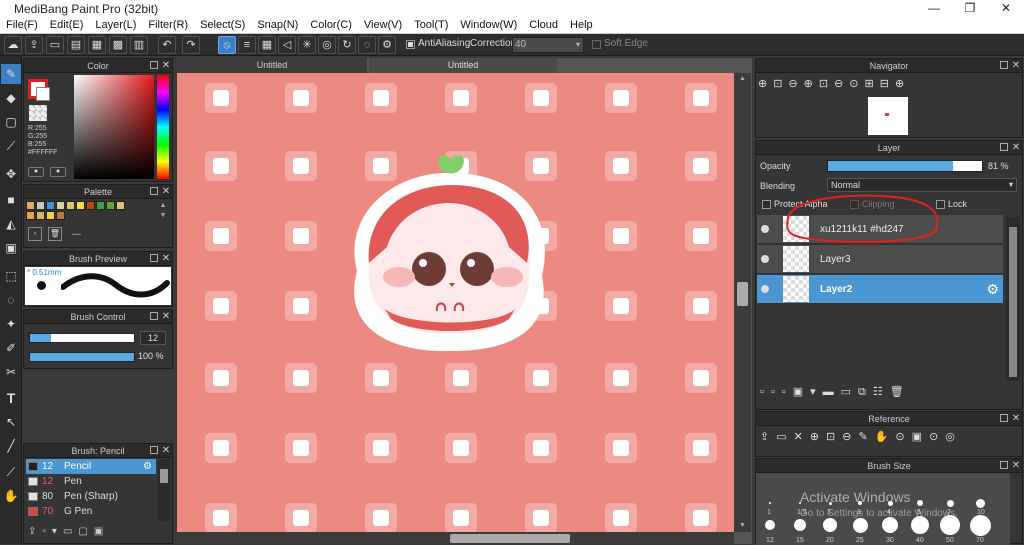  Describe the element at coordinates (118, 45) in the screenshot. I see `grid-icon: ▩` at that location.